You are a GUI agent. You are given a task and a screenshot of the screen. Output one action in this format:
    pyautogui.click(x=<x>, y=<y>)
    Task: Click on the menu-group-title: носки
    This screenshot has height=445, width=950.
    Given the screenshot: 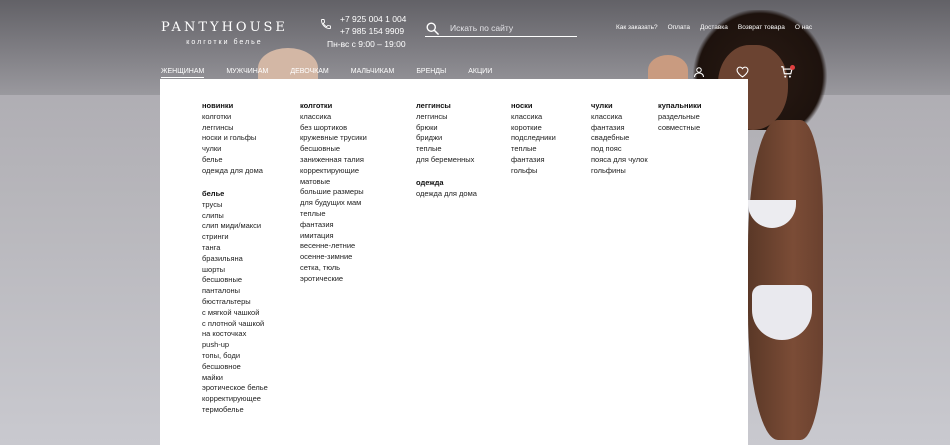 What is the action you would take?
    pyautogui.click(x=533, y=106)
    